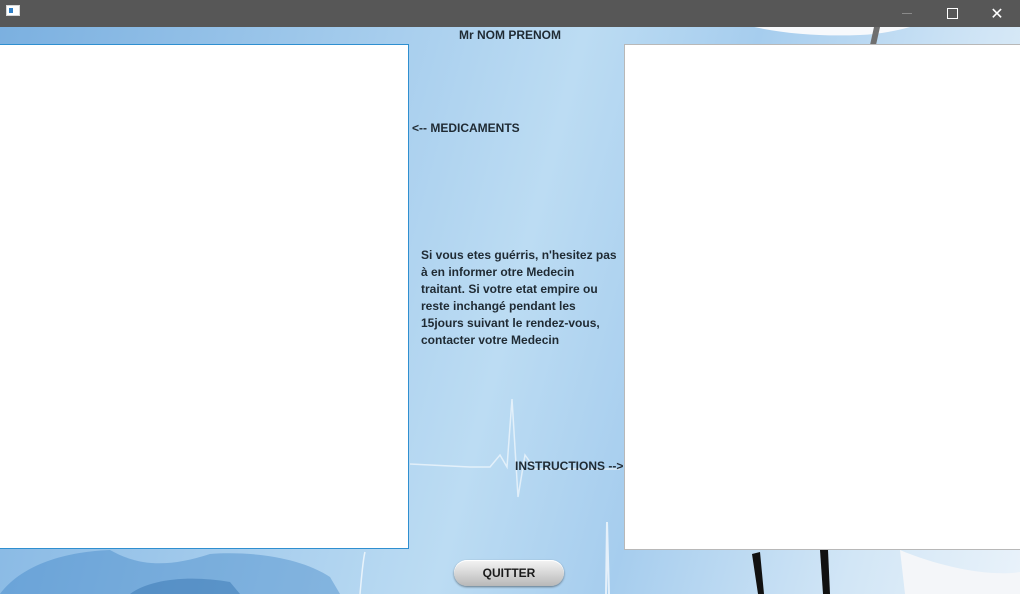 The width and height of the screenshot is (1020, 594). I want to click on minimize-button, so click(907, 13).